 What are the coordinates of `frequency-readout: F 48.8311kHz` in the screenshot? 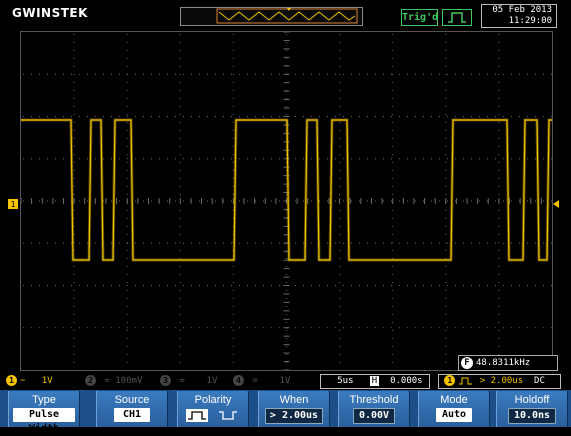 It's located at (508, 363).